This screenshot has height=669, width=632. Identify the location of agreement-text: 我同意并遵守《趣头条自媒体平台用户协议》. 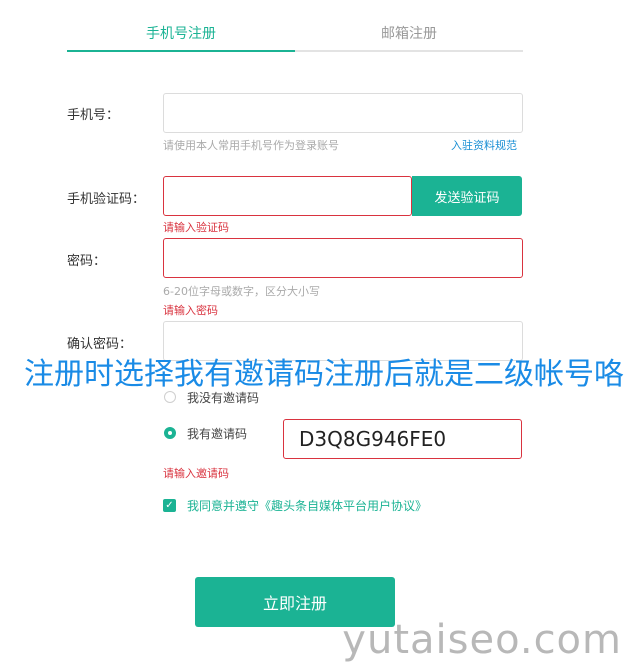
(307, 505).